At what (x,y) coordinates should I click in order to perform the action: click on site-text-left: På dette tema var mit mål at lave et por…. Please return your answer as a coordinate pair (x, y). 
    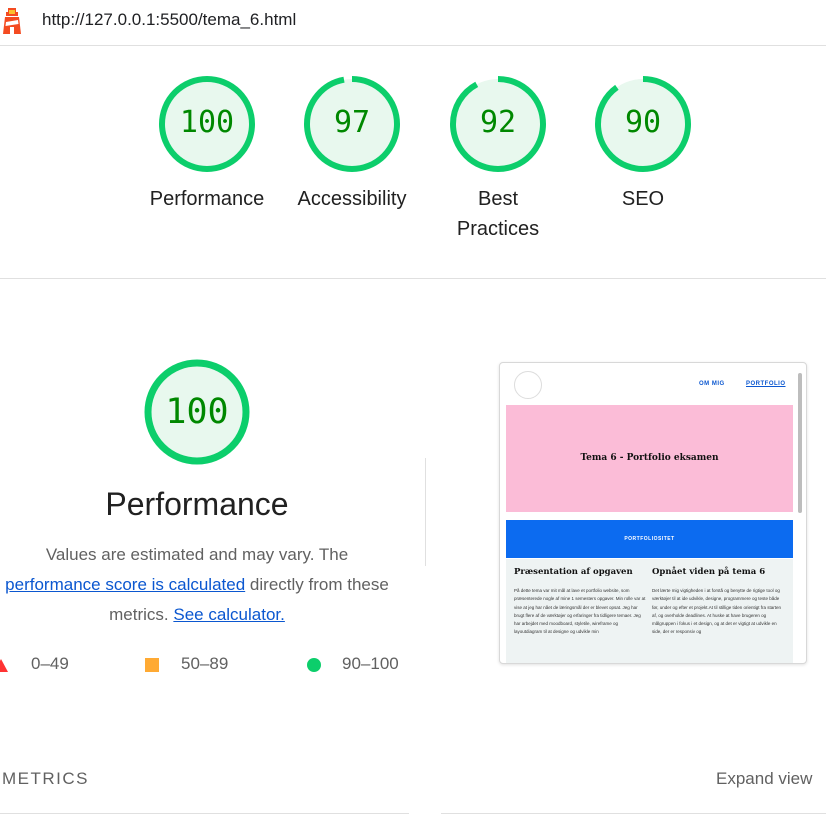
    Looking at the image, I should click on (580, 611).